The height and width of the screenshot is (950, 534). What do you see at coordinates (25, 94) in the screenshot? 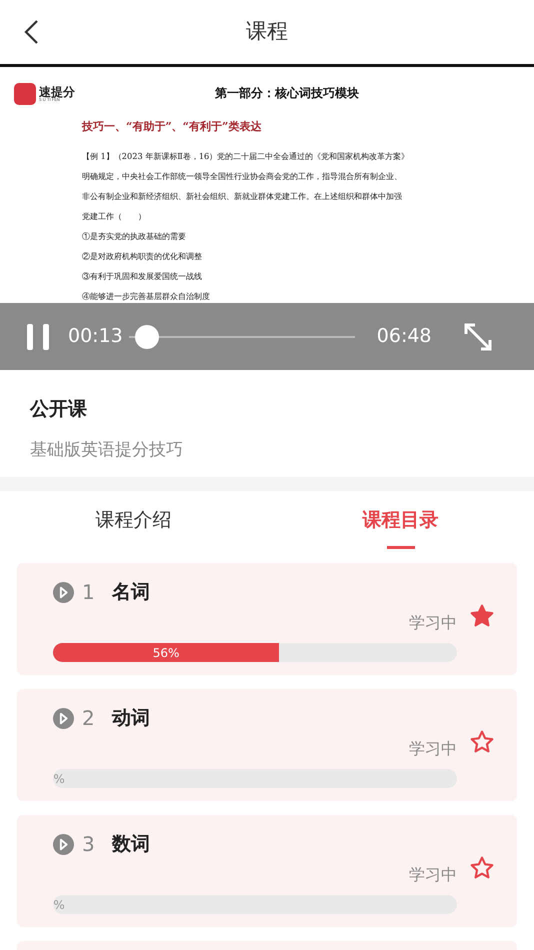
I see `brand-logo-icon` at bounding box center [25, 94].